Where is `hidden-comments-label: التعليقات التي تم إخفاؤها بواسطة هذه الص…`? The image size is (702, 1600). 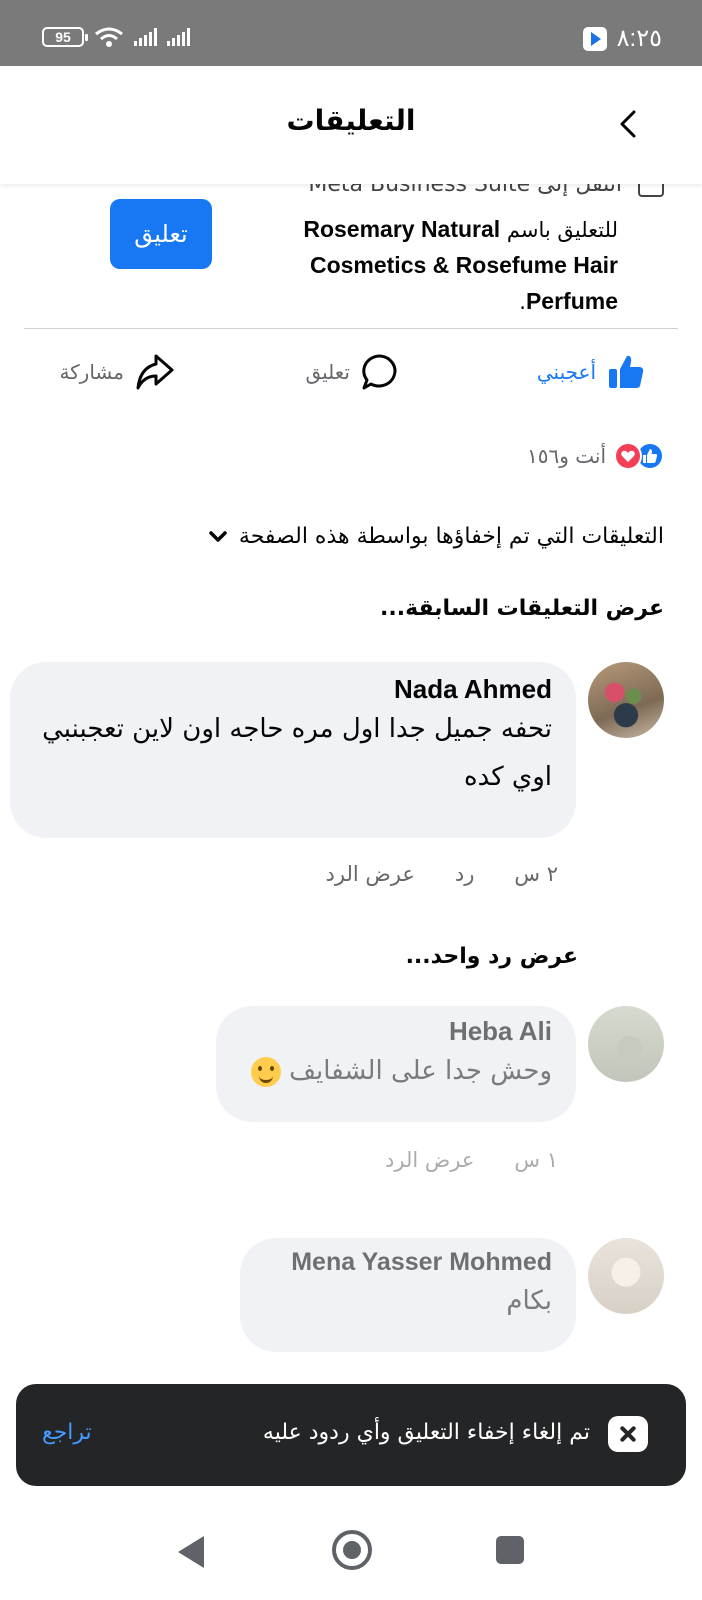 hidden-comments-label: التعليقات التي تم إخفاؤها بواسطة هذه الص… is located at coordinates (451, 536).